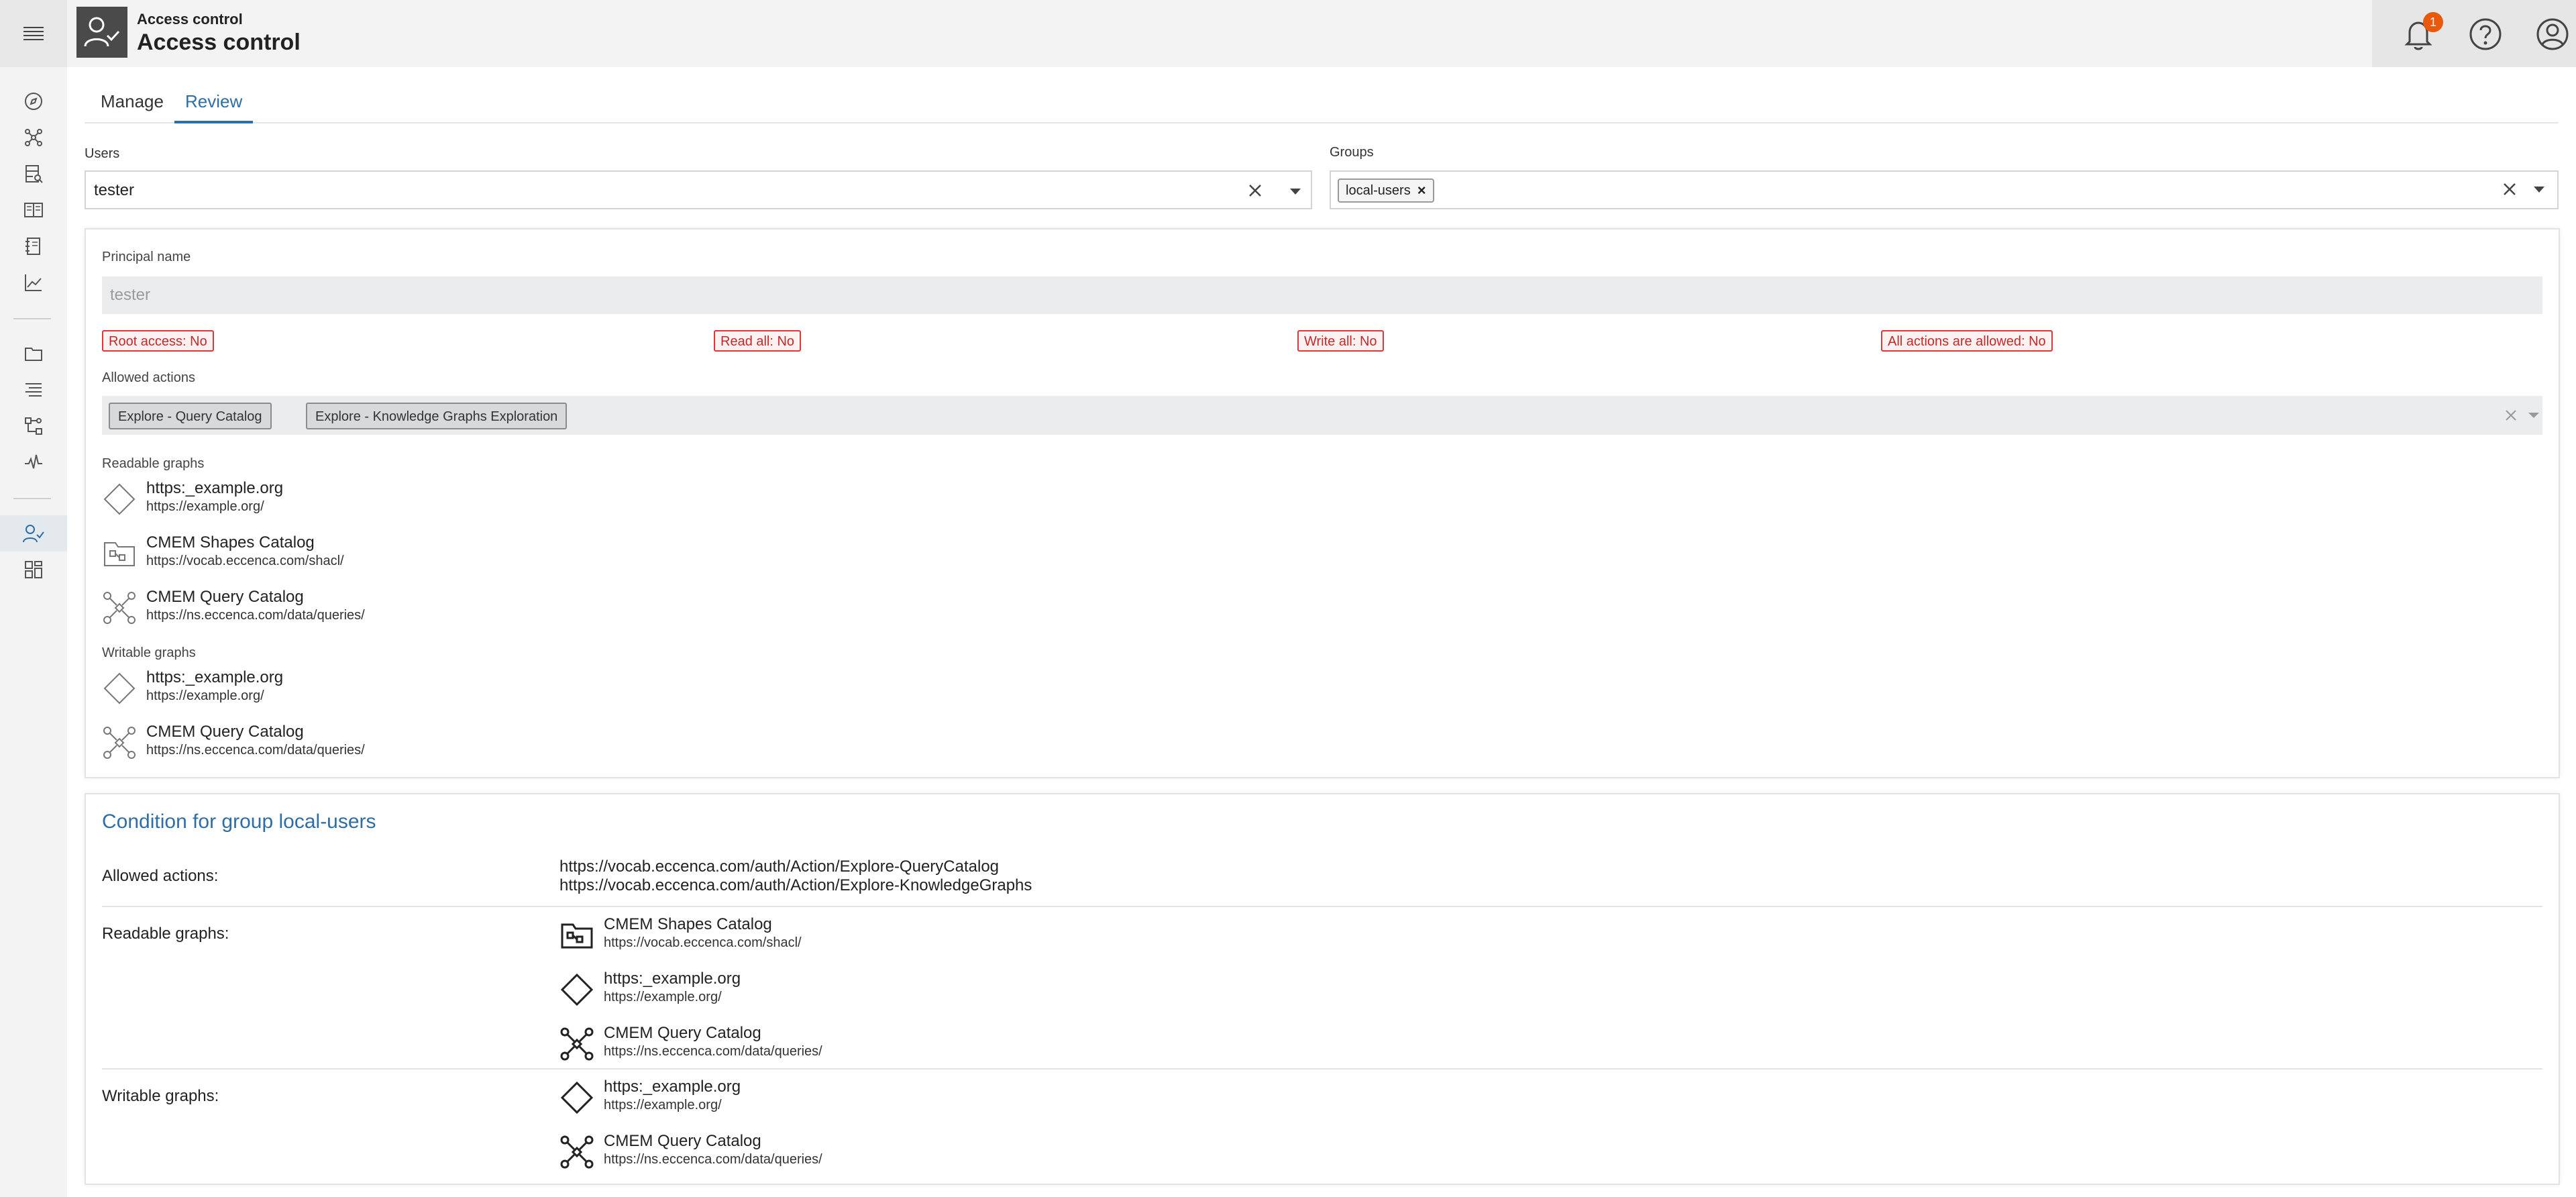 This screenshot has height=1197, width=2576. What do you see at coordinates (1421, 190) in the screenshot?
I see `remove-chip-icon: ×` at bounding box center [1421, 190].